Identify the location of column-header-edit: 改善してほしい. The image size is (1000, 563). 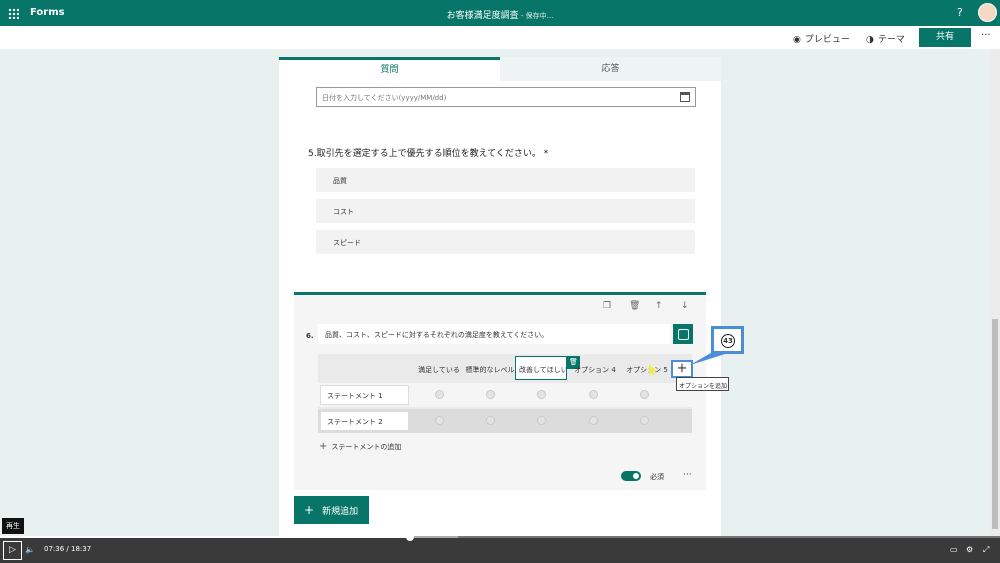
(541, 368).